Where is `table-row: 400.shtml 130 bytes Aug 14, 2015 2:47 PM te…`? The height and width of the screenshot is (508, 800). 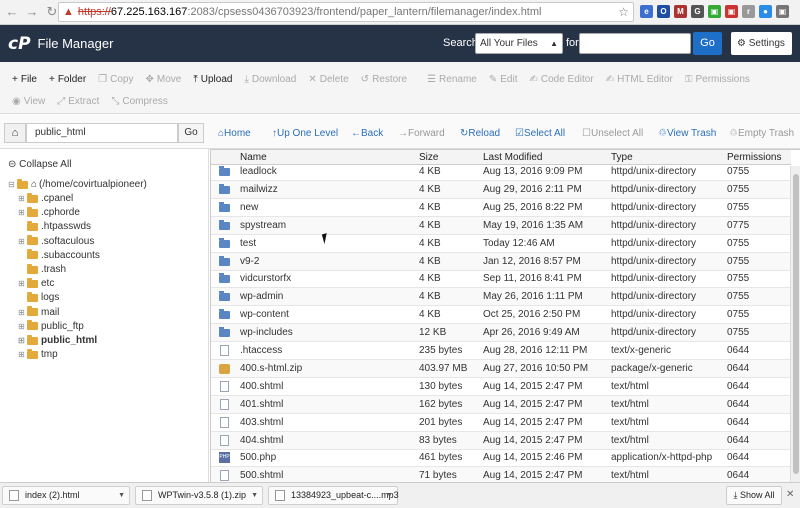 table-row: 400.shtml 130 bytes Aug 14, 2015 2:47 PM te… is located at coordinates (501, 387).